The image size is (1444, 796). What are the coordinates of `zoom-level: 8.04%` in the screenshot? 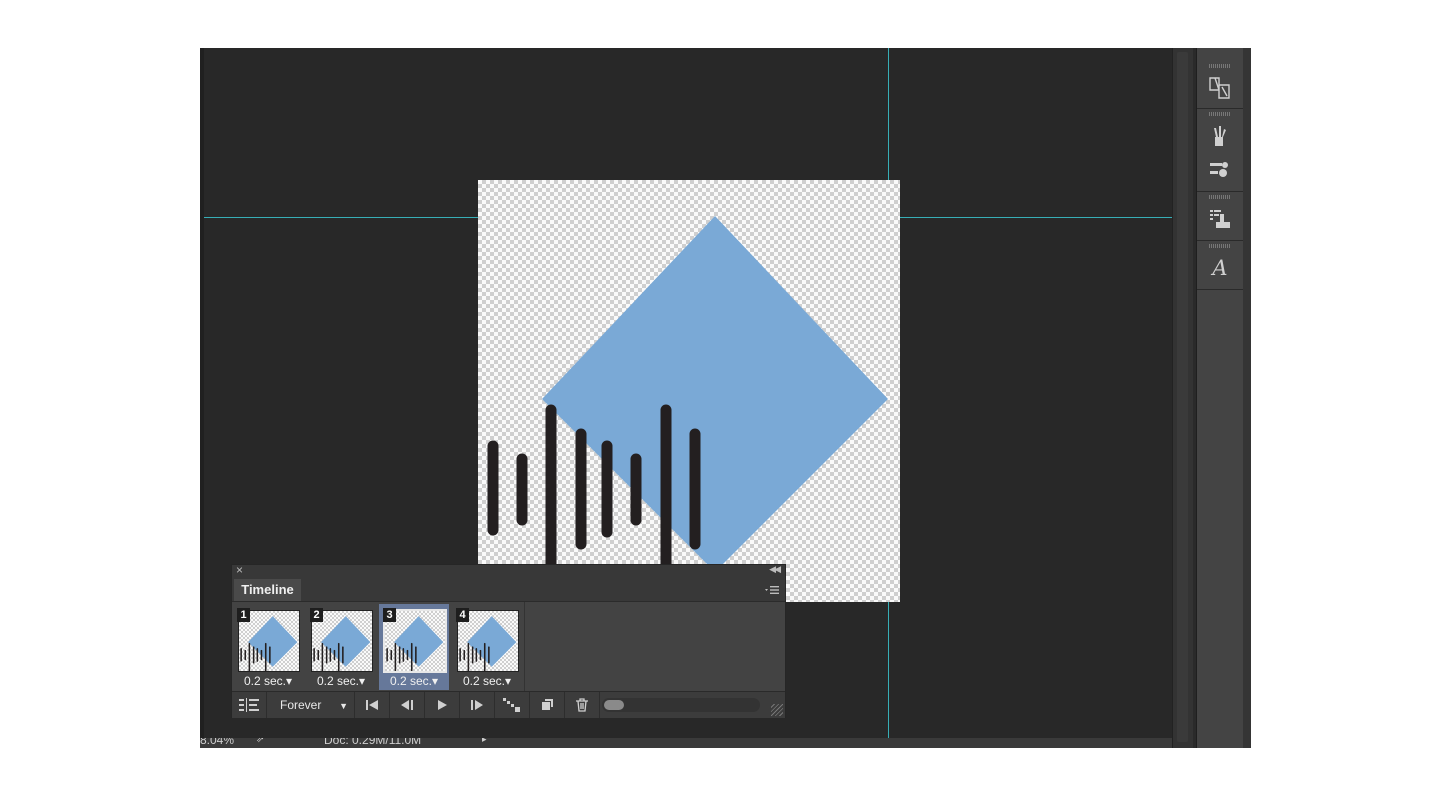 It's located at (217, 742).